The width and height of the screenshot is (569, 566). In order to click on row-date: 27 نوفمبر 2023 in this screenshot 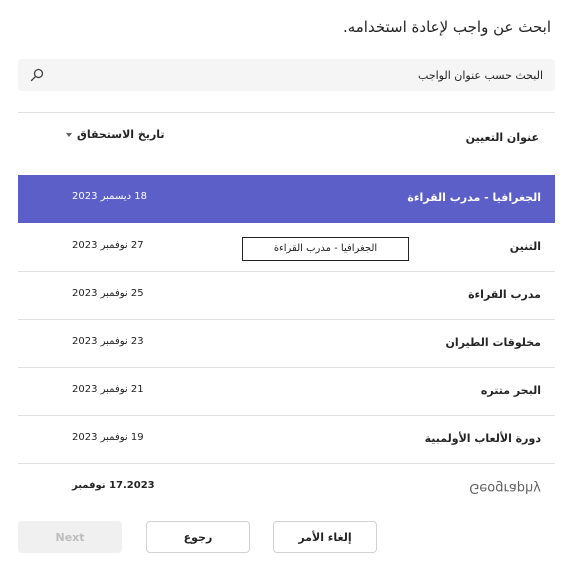, I will do `click(108, 245)`.